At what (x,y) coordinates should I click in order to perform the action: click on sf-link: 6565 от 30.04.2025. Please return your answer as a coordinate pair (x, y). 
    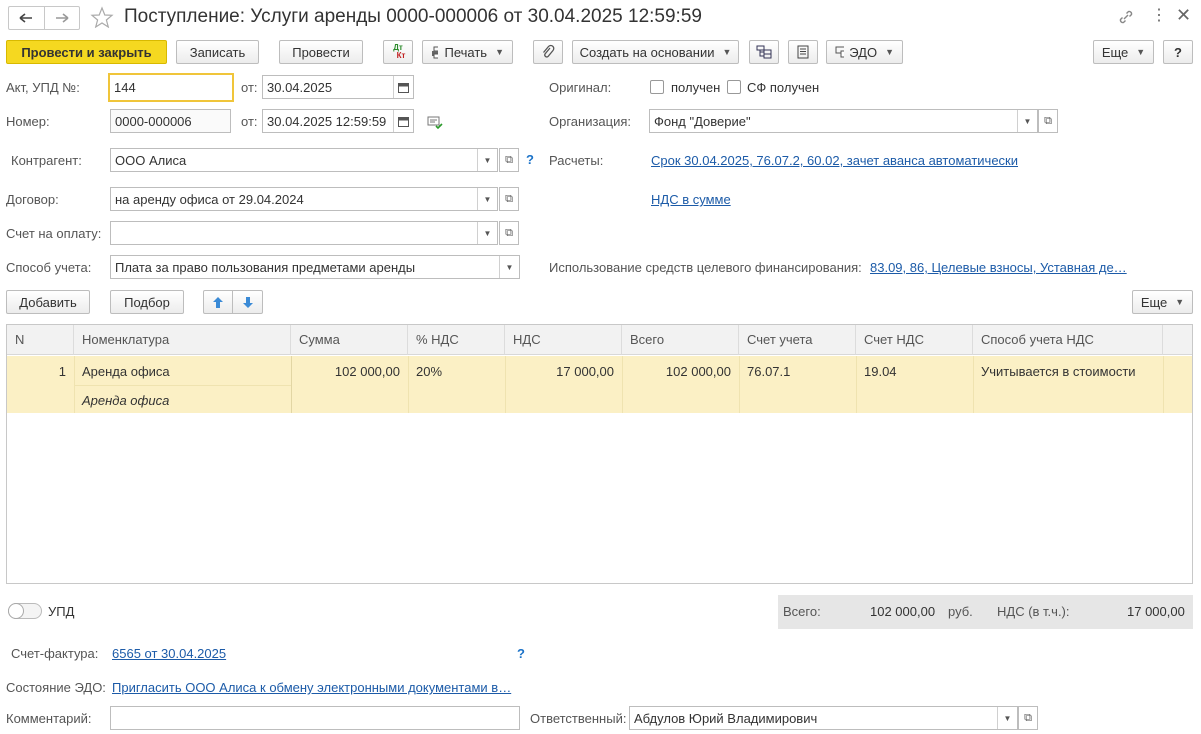
    Looking at the image, I should click on (169, 653).